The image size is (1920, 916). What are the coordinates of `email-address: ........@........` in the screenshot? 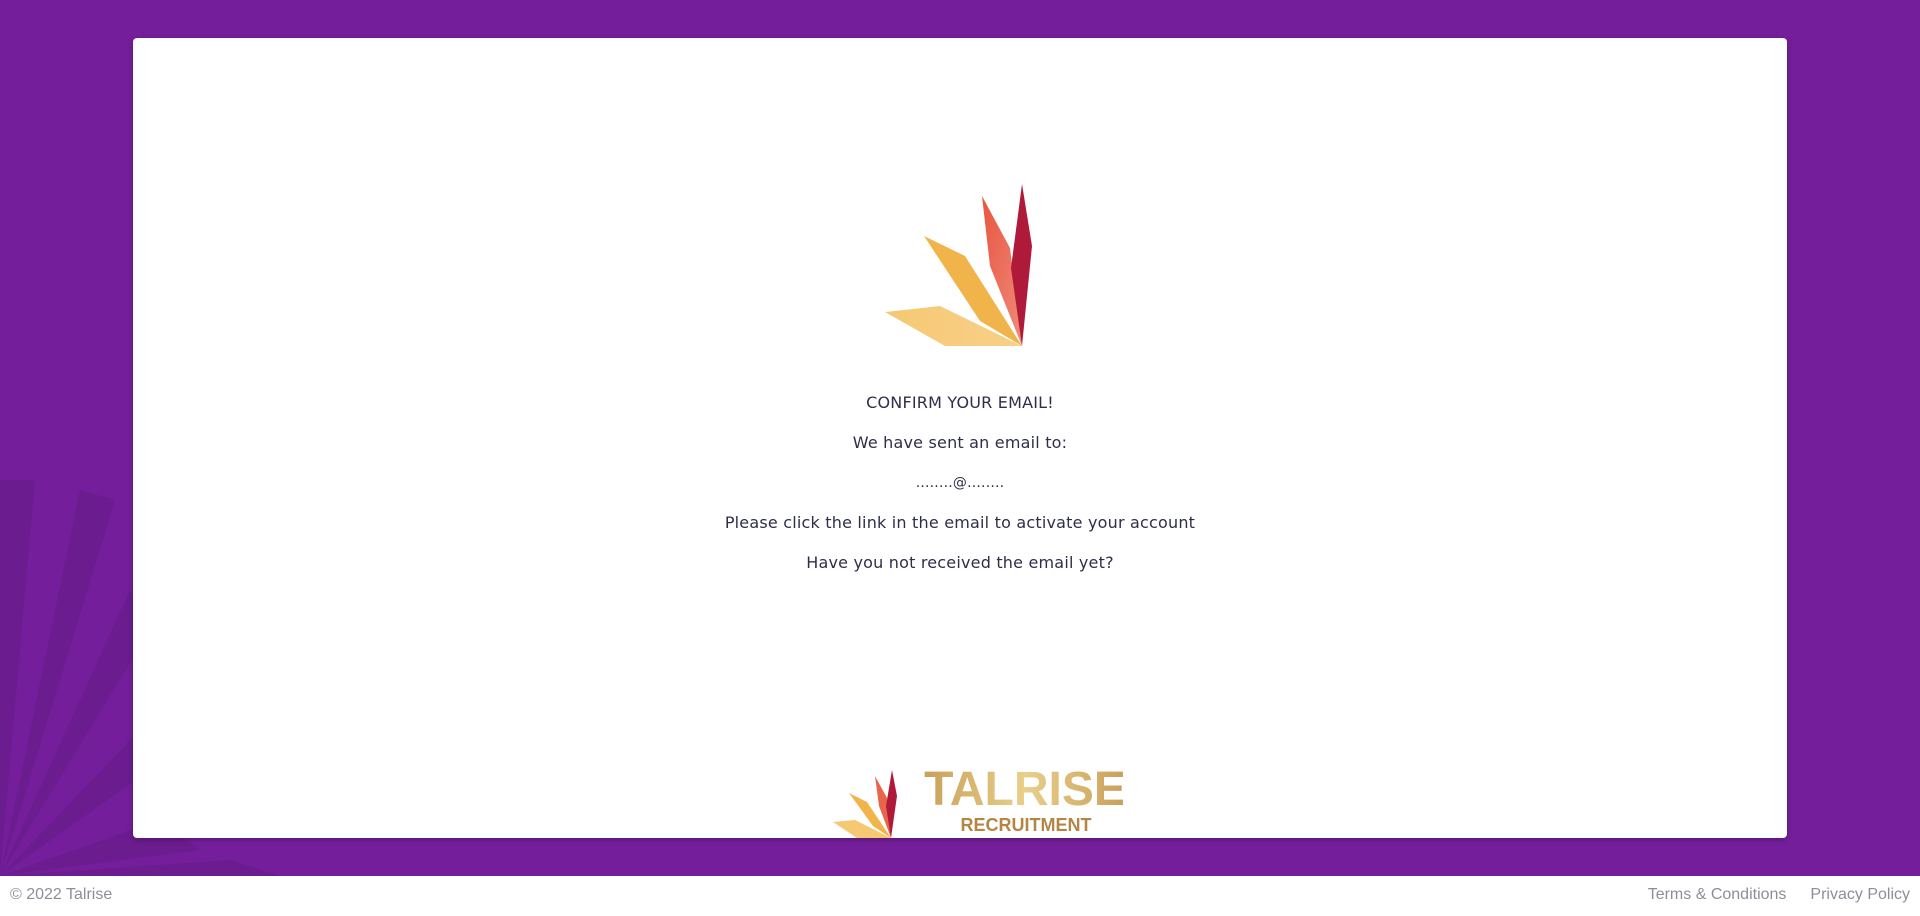 It's located at (960, 483).